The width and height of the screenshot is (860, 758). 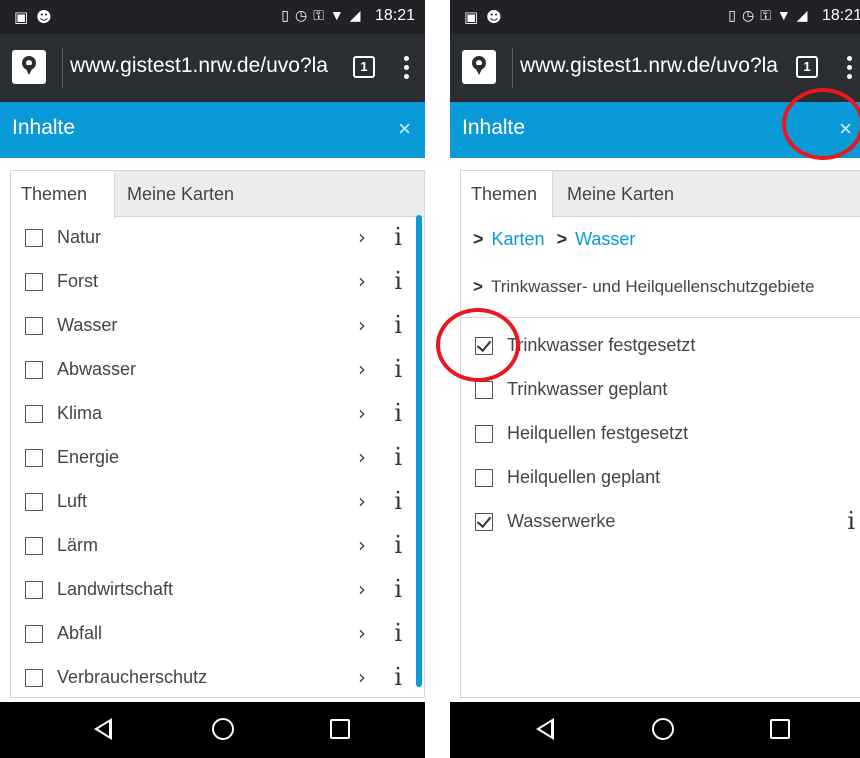 What do you see at coordinates (217, 459) in the screenshot?
I see `list-item: Energie › i` at bounding box center [217, 459].